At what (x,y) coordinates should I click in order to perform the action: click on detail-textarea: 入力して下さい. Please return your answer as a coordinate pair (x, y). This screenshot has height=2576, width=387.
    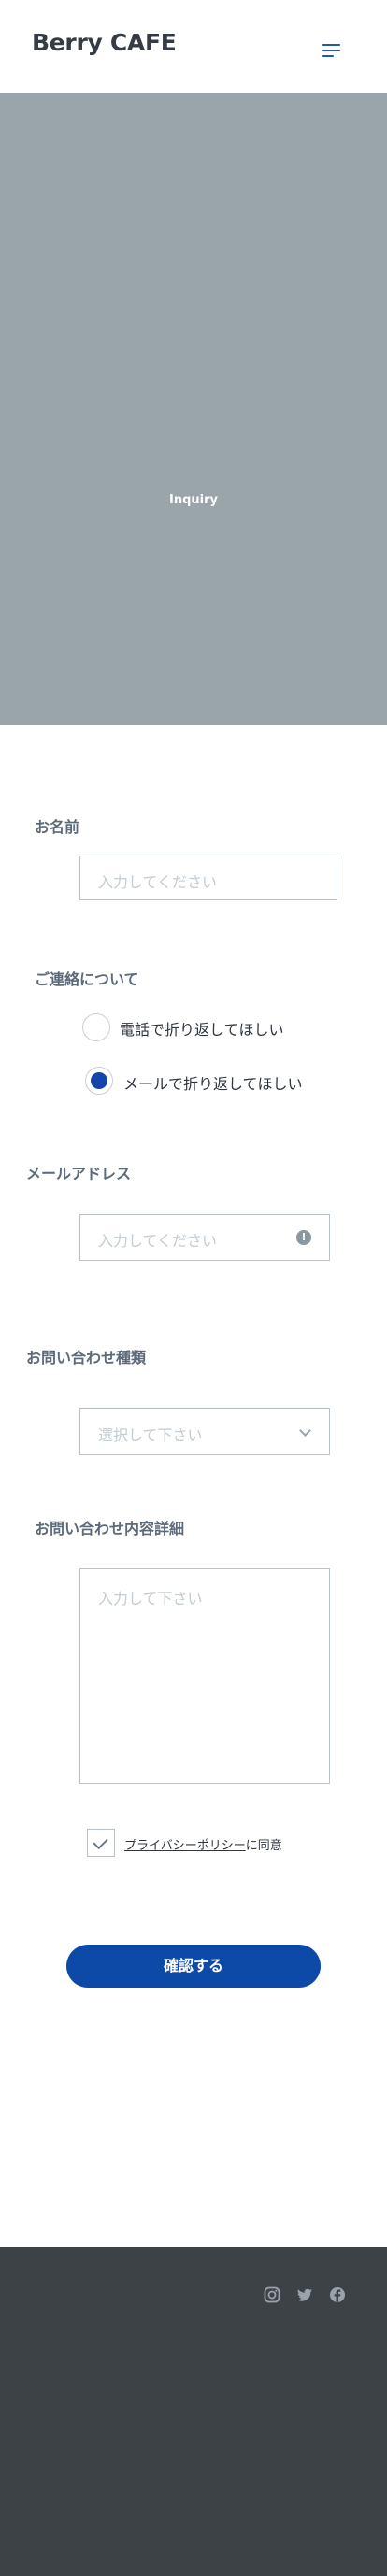
    Looking at the image, I should click on (204, 1676).